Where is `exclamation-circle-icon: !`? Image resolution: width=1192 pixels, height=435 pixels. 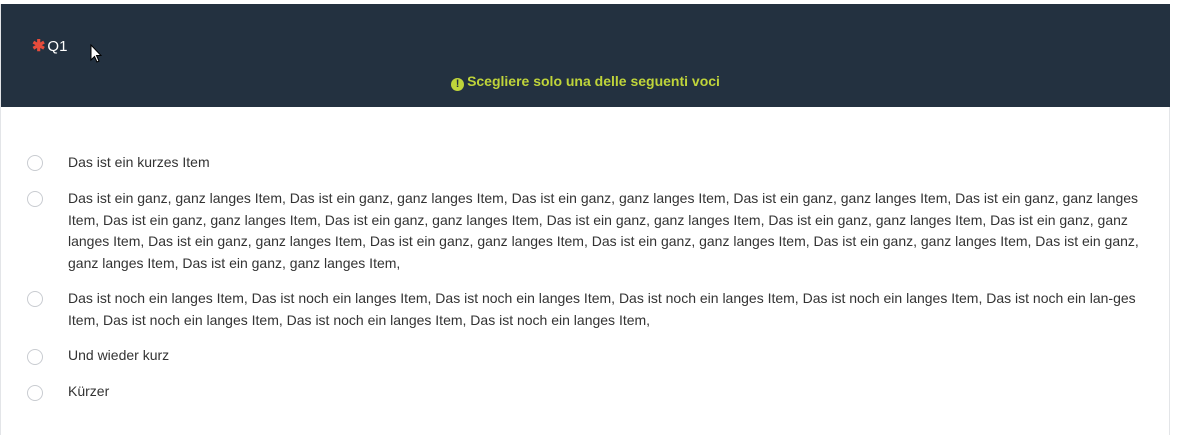
exclamation-circle-icon: ! is located at coordinates (458, 84).